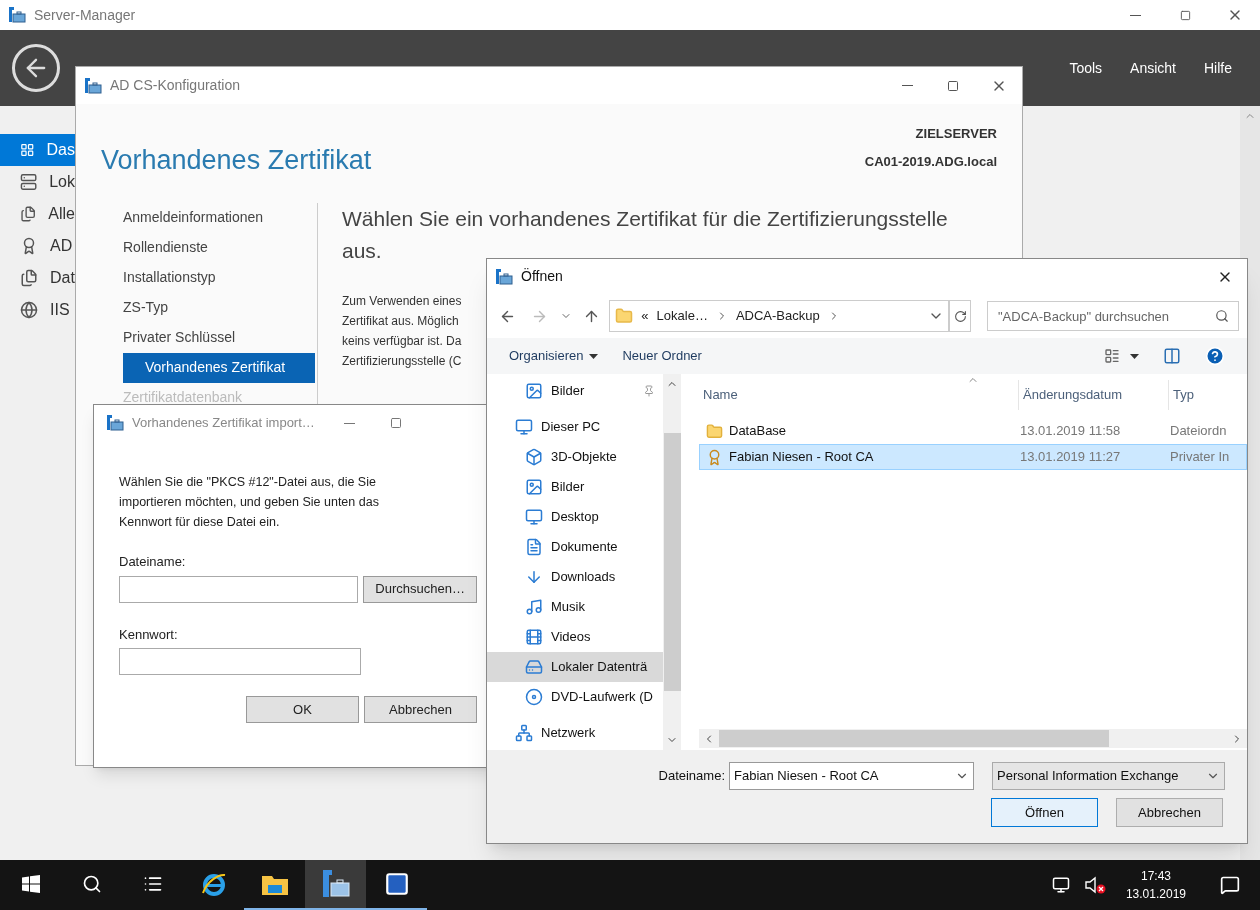 Image resolution: width=1260 pixels, height=910 pixels. I want to click on window-title: AD CS-Konfiguration, so click(175, 85).